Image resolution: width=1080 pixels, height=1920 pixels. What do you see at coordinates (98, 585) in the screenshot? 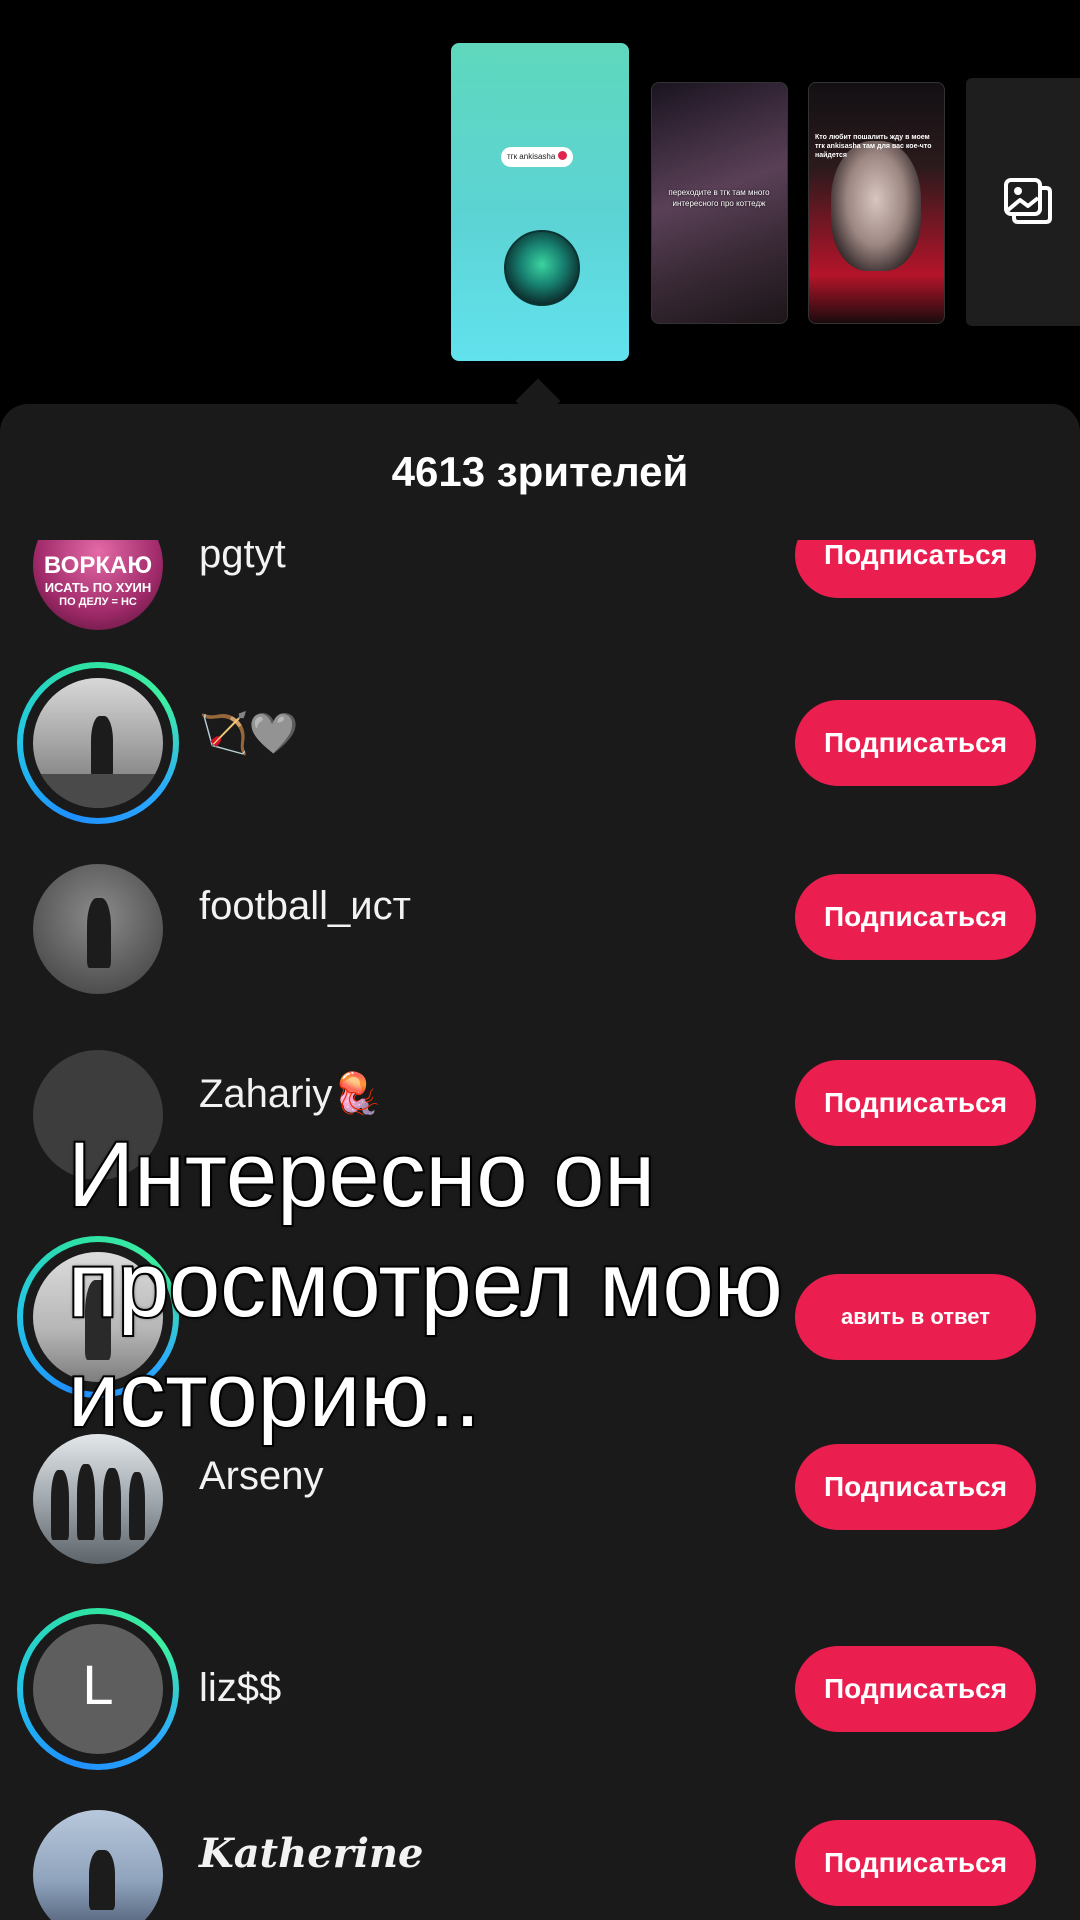
I see `avatar: ВОРКАЮ ИСАТЬ ПО ХУИН ПО ДЕЛУ = НС` at bounding box center [98, 585].